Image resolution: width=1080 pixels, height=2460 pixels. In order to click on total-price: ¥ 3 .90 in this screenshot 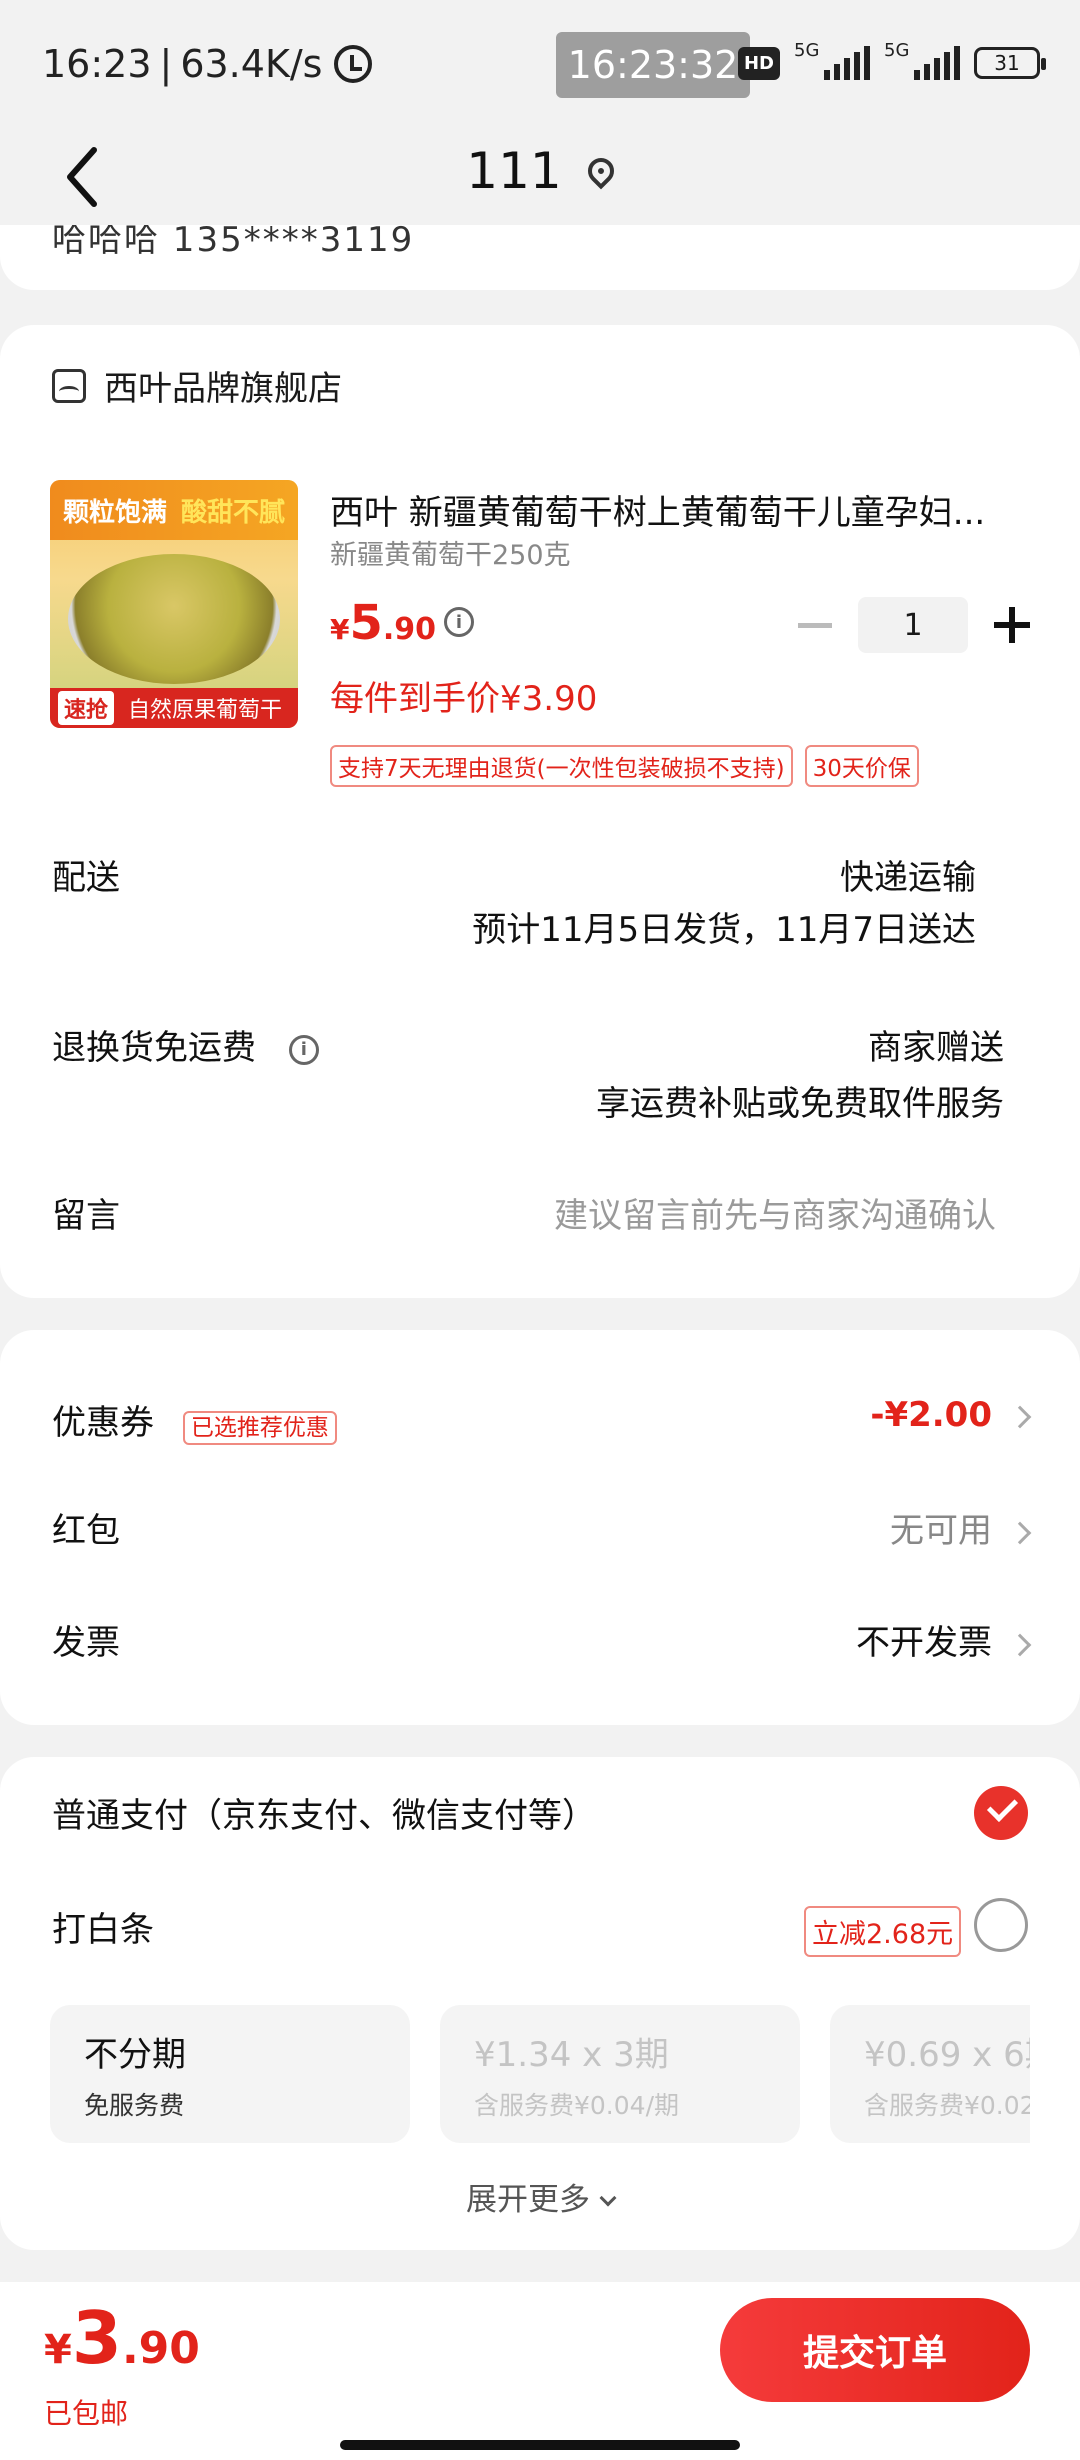, I will do `click(122, 2338)`.